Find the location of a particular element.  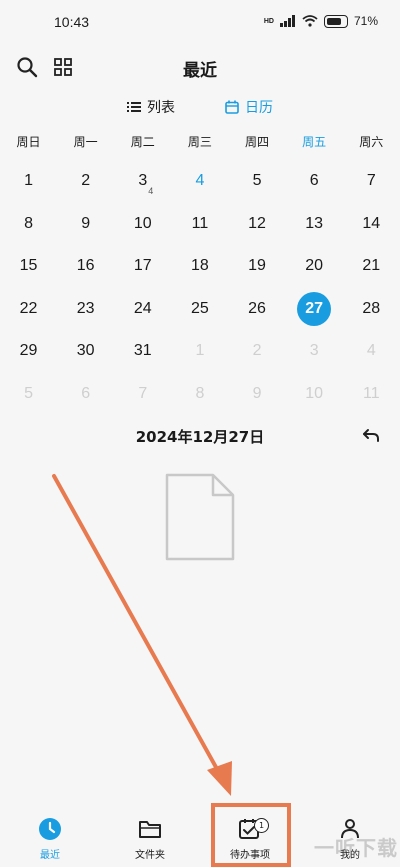

day-number: 18 is located at coordinates (200, 266).